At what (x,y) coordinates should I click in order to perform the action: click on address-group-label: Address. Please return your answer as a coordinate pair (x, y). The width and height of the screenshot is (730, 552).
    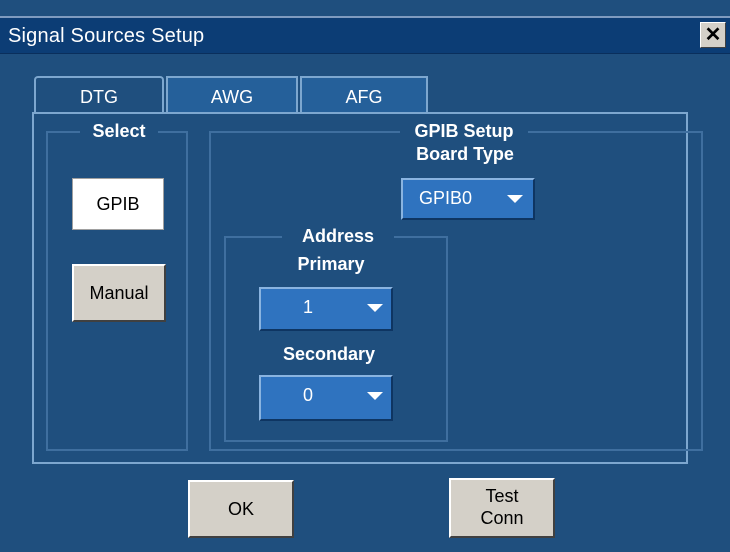
    Looking at the image, I should click on (338, 236).